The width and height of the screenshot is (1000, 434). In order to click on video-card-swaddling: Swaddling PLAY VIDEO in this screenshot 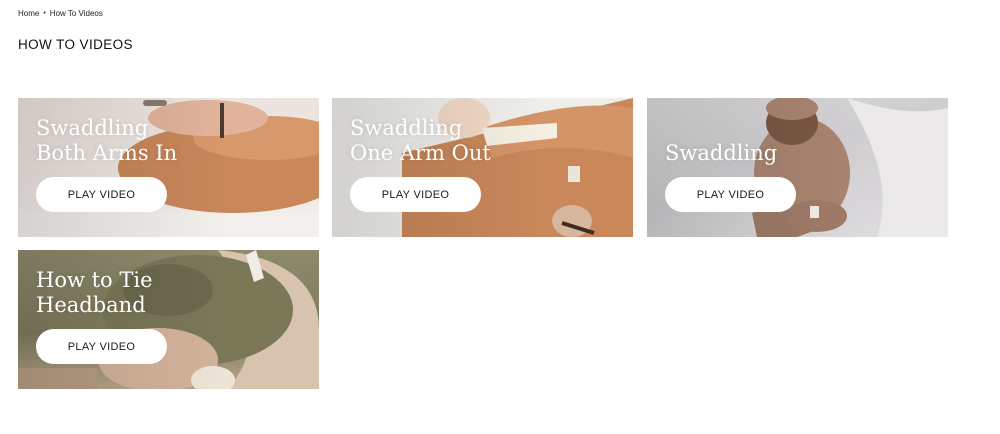, I will do `click(797, 167)`.